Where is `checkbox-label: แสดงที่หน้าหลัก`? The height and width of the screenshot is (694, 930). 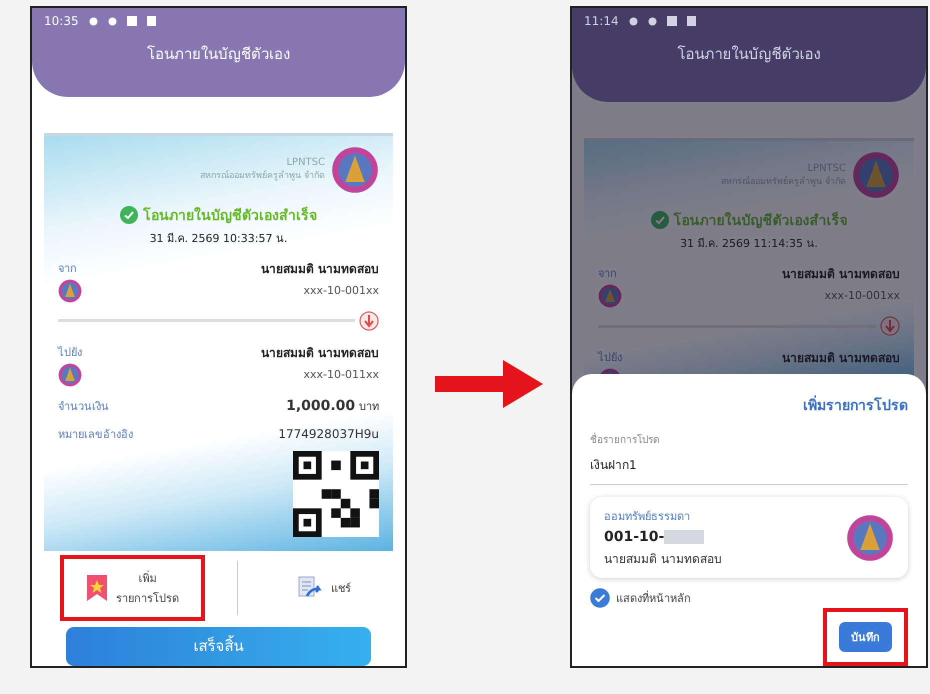
checkbox-label: แสดงที่หน้าหลัก is located at coordinates (653, 598).